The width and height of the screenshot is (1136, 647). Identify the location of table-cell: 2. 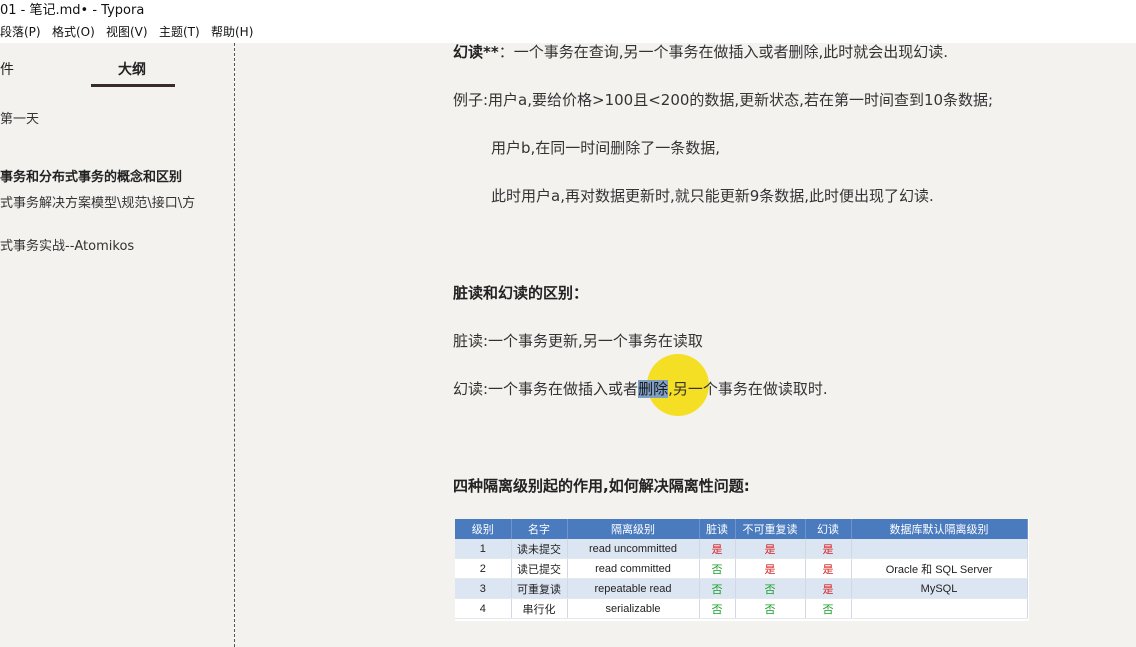
(483, 568).